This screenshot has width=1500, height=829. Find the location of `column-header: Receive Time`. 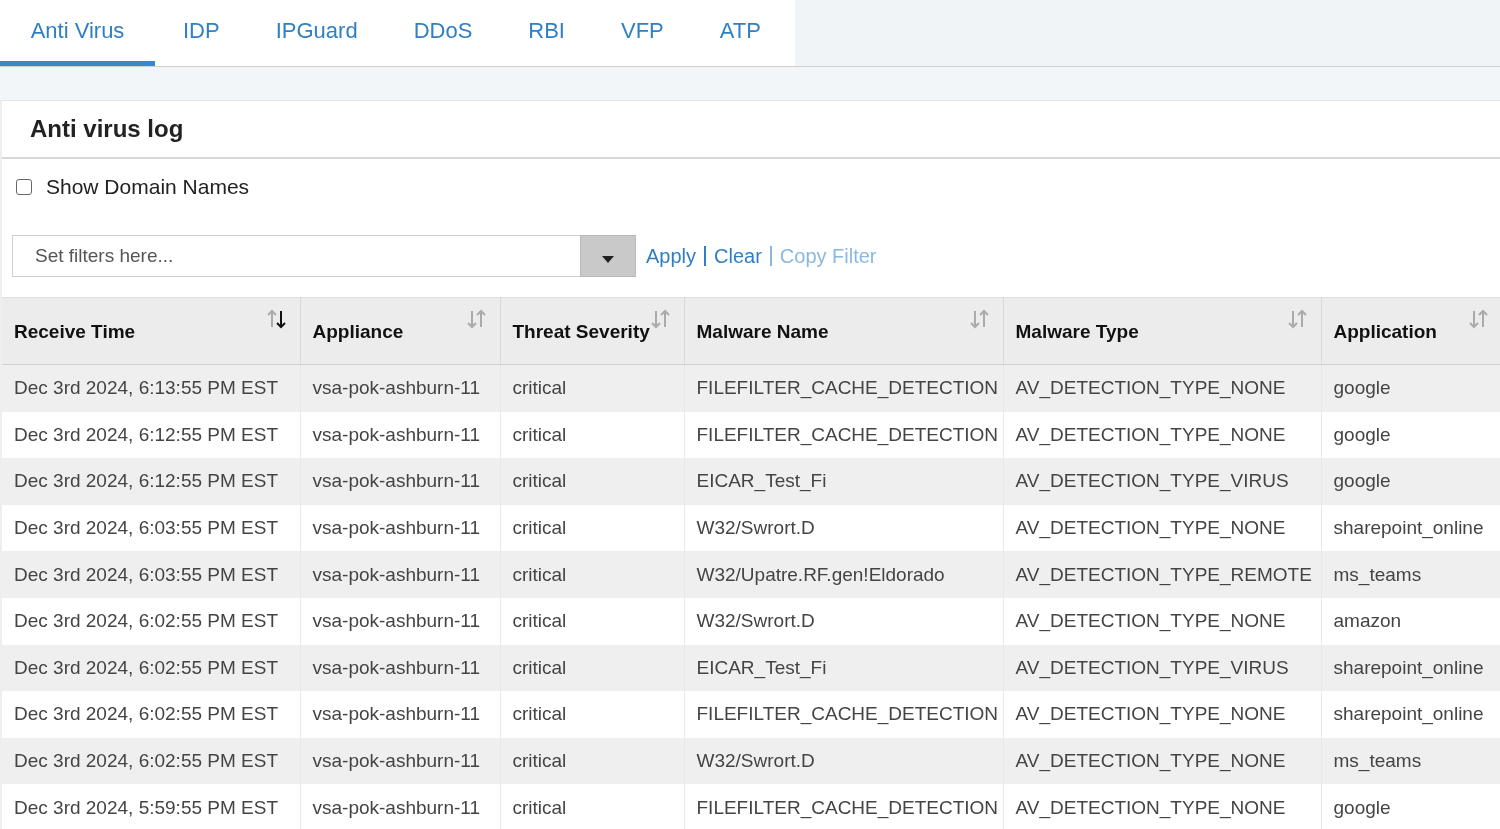

column-header: Receive Time is located at coordinates (151, 331).